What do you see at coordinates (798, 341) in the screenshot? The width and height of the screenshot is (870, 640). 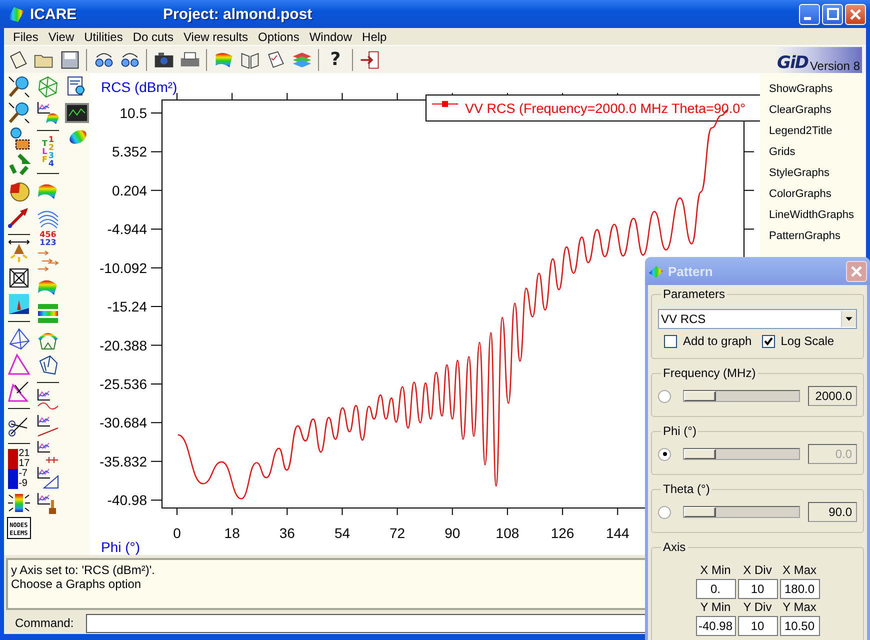 I see `checkbox-option: Log Scale` at bounding box center [798, 341].